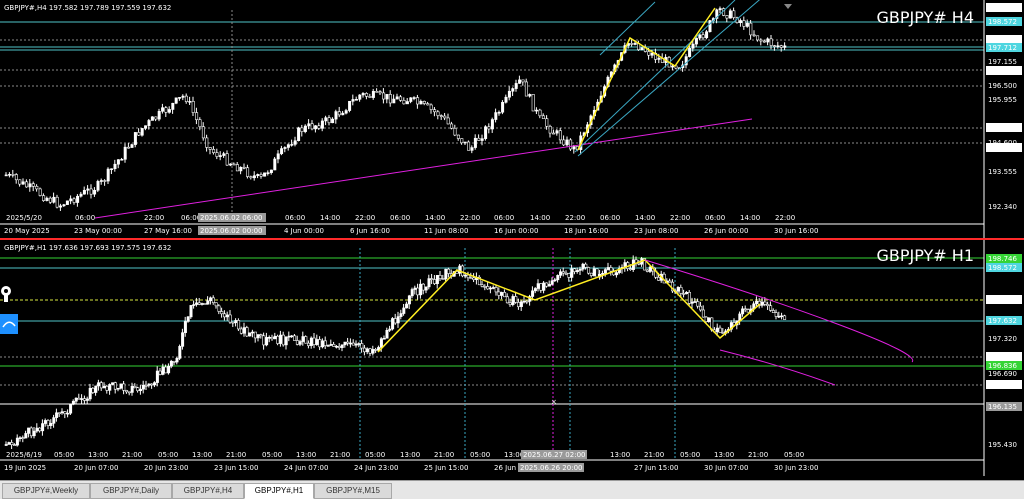 Image resolution: width=1024 pixels, height=499 pixels. Describe the element at coordinates (353, 491) in the screenshot. I see `tab-gbpjpy-m15: GBPJPY#,M15` at that location.